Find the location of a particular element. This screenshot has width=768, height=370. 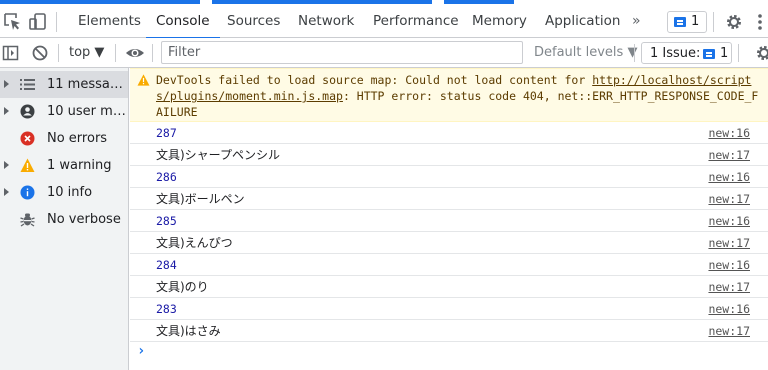

issues-label: 1 Issue: is located at coordinates (675, 53).